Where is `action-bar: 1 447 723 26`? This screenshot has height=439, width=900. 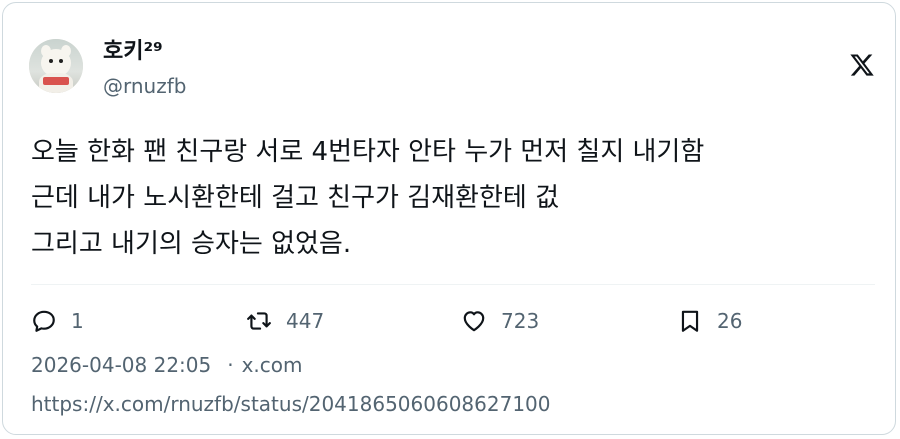 action-bar: 1 447 723 26 is located at coordinates (451, 321).